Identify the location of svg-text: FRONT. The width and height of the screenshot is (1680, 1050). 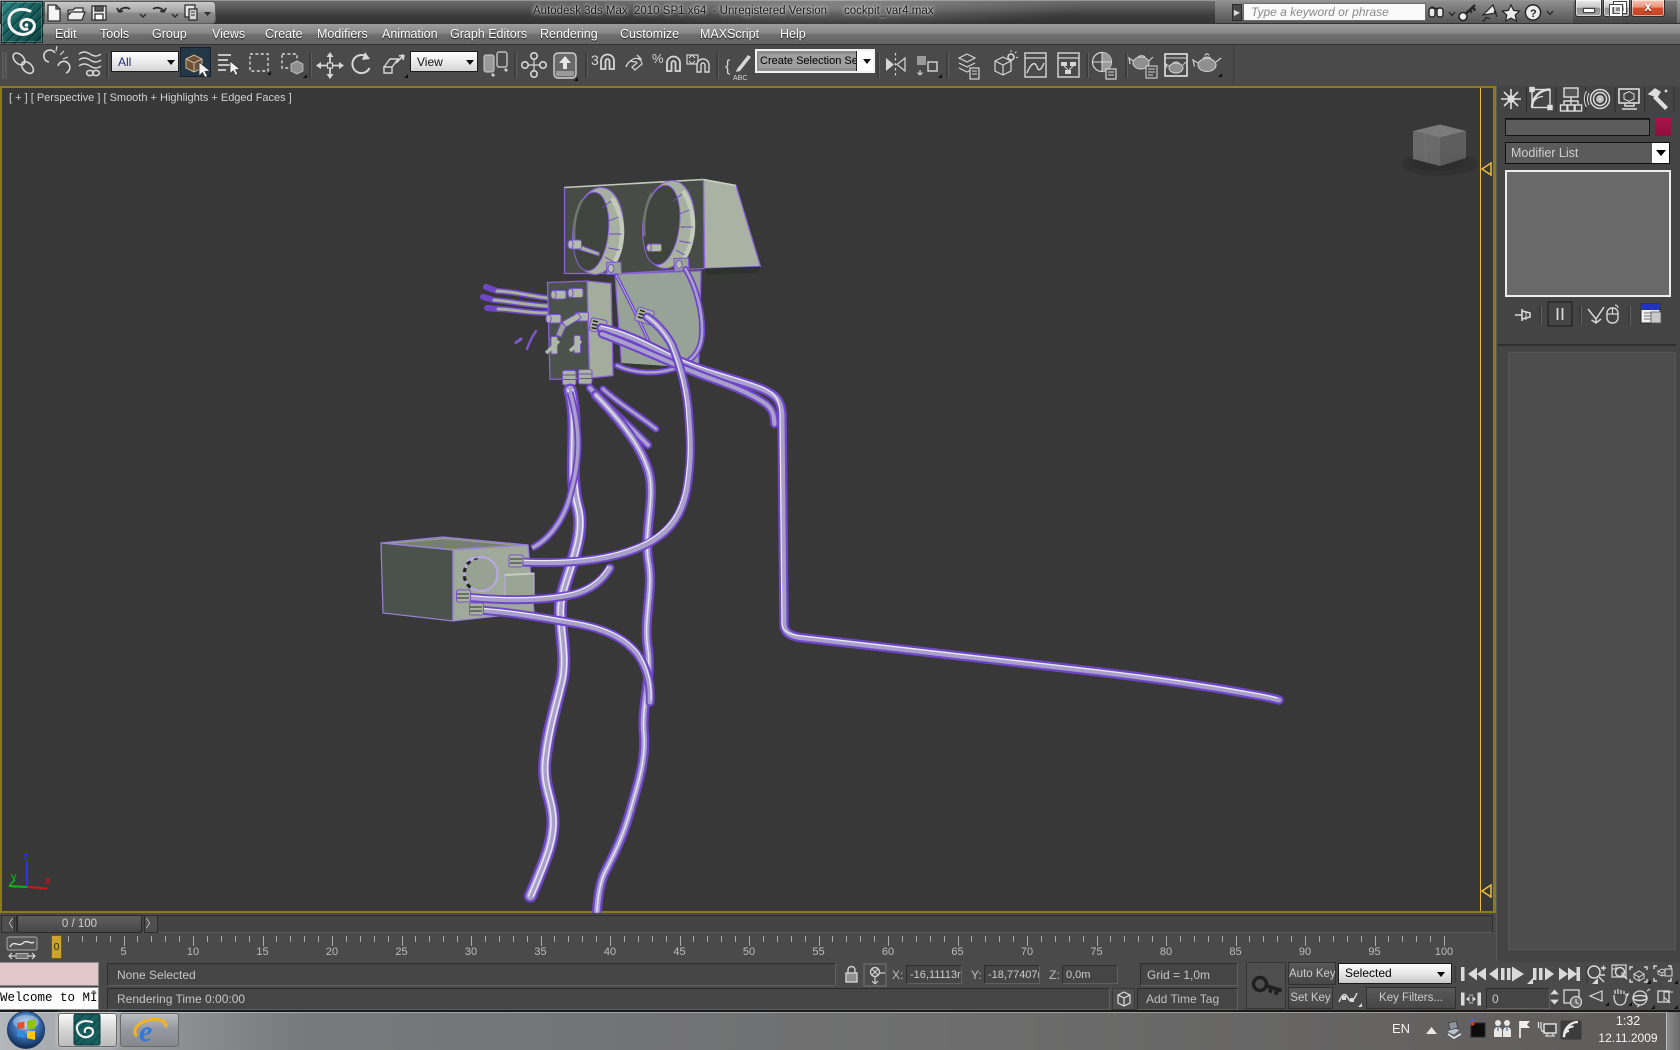
(1428, 150).